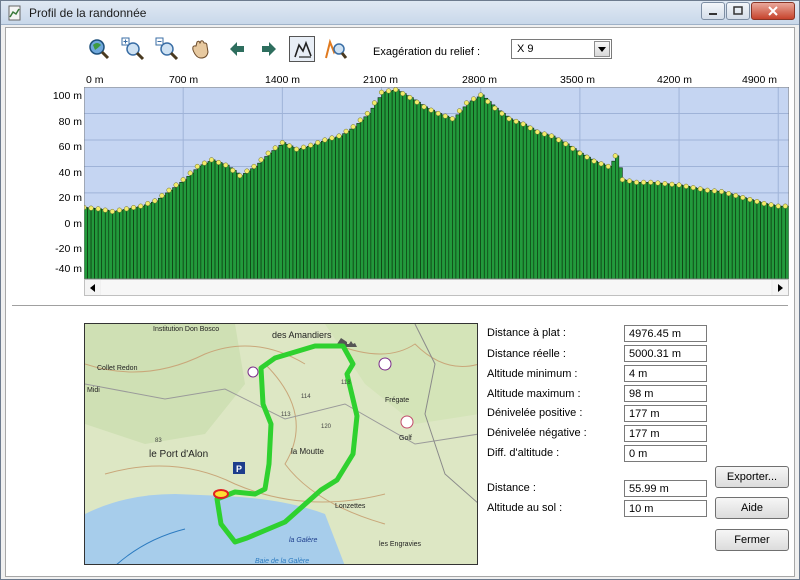  Describe the element at coordinates (283, 80) in the screenshot. I see `x-tick-label: 1400 m` at that location.